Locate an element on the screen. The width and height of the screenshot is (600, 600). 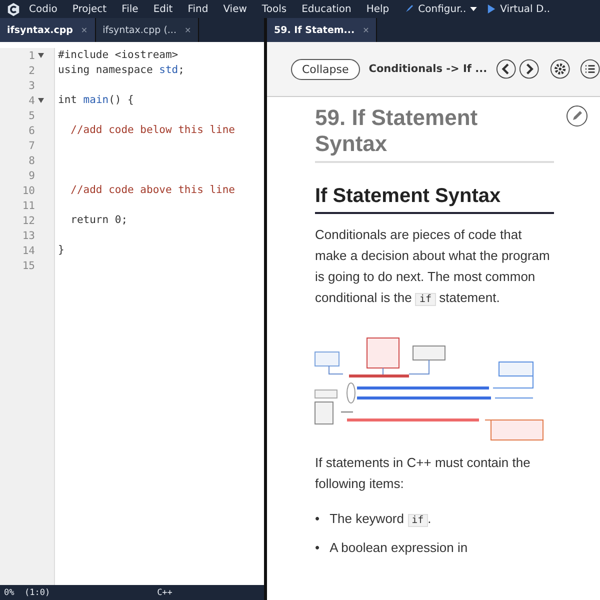
editor-tab: ifsyntax.cpp ✕ is located at coordinates (48, 30).